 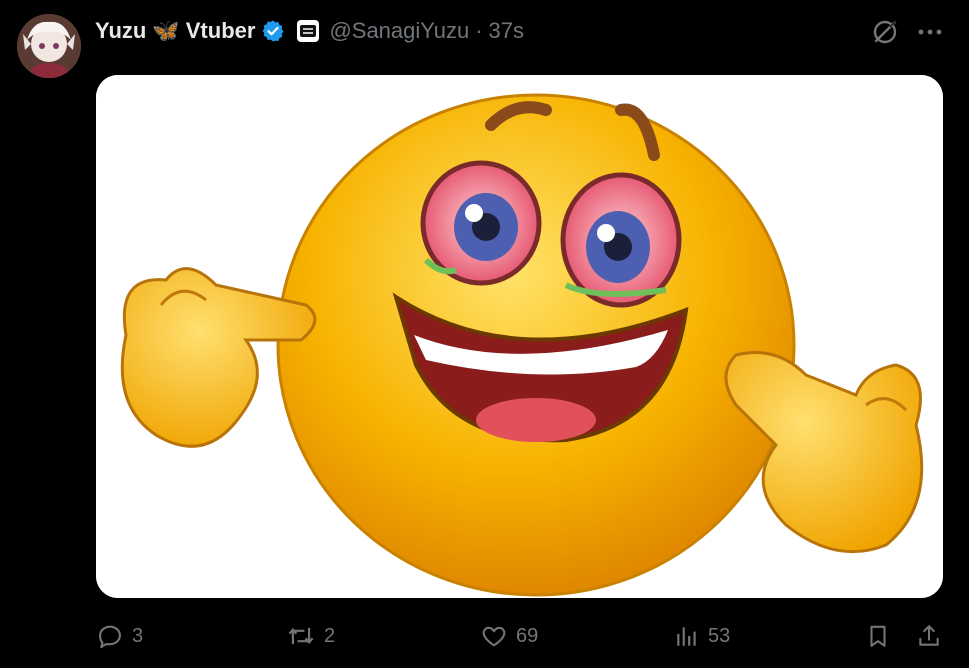 I want to click on repost-button: 2, so click(x=310, y=636).